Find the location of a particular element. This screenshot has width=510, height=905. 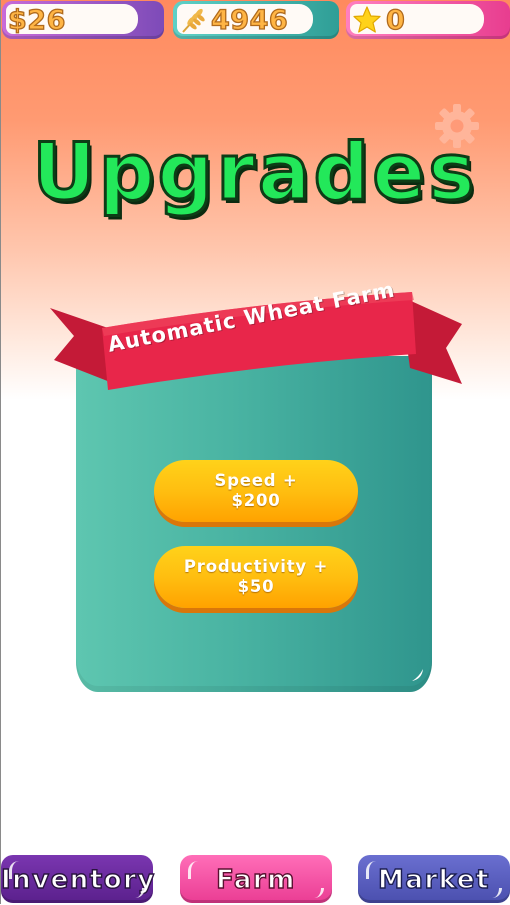

productivity-upgrade-button: Productivity + $50 is located at coordinates (256, 577).